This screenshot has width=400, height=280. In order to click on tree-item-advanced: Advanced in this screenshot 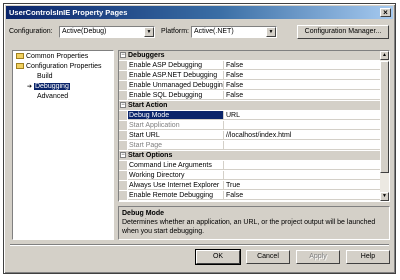, I will do `click(52, 97)`.